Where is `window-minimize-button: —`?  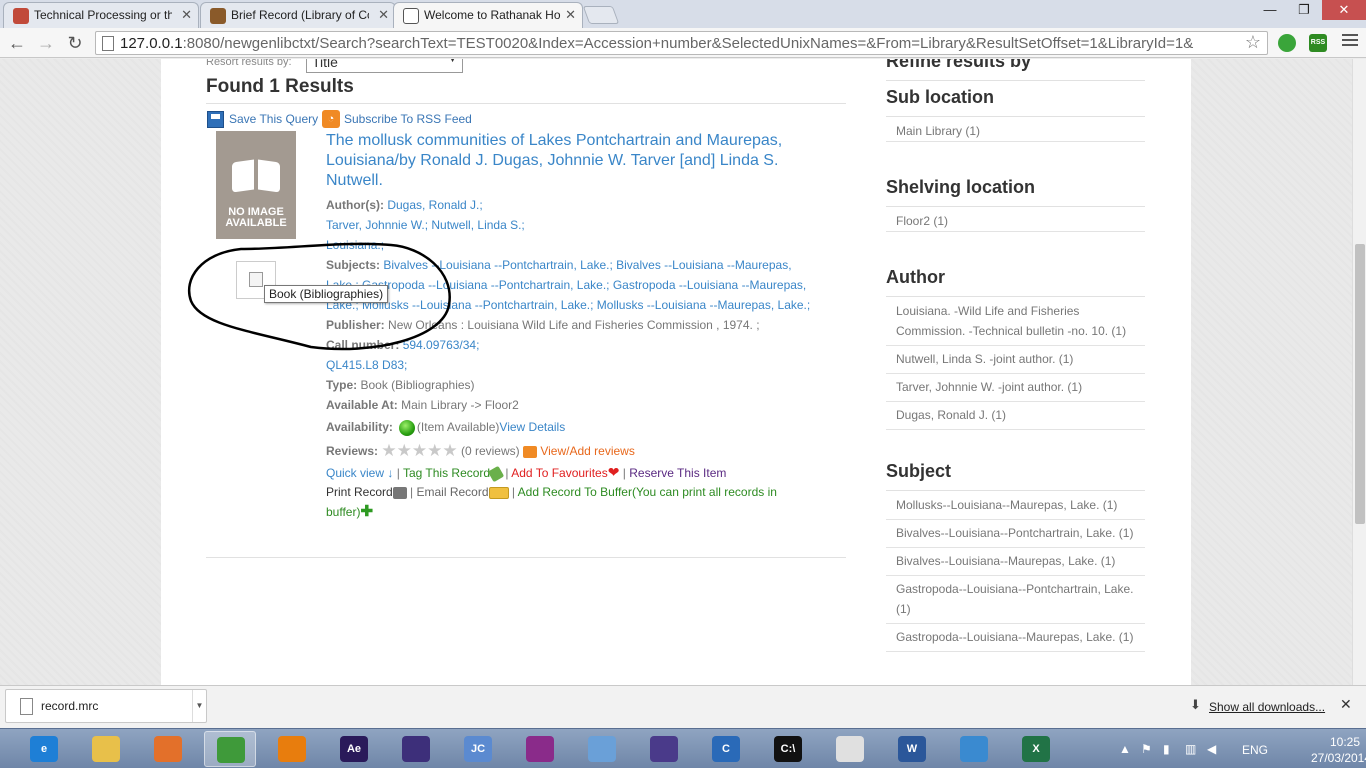 window-minimize-button: — is located at coordinates (1270, 10).